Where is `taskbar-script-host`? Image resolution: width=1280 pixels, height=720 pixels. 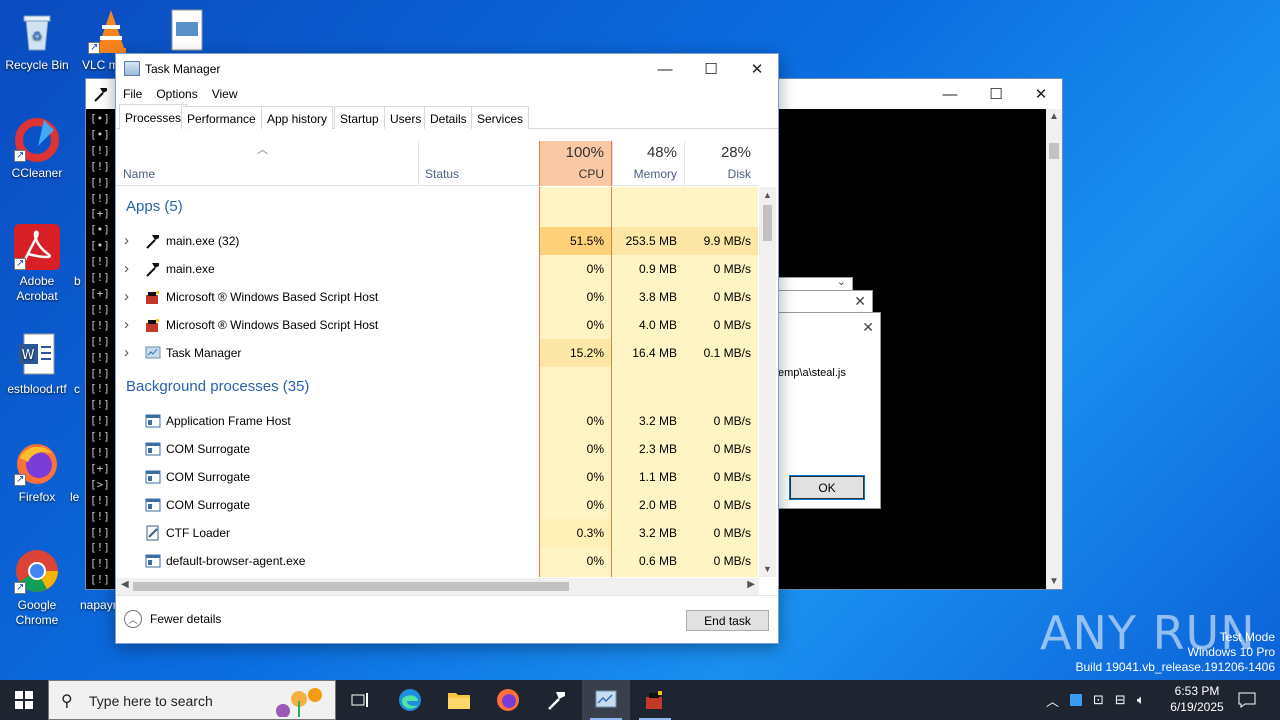
taskbar-script-host is located at coordinates (655, 700).